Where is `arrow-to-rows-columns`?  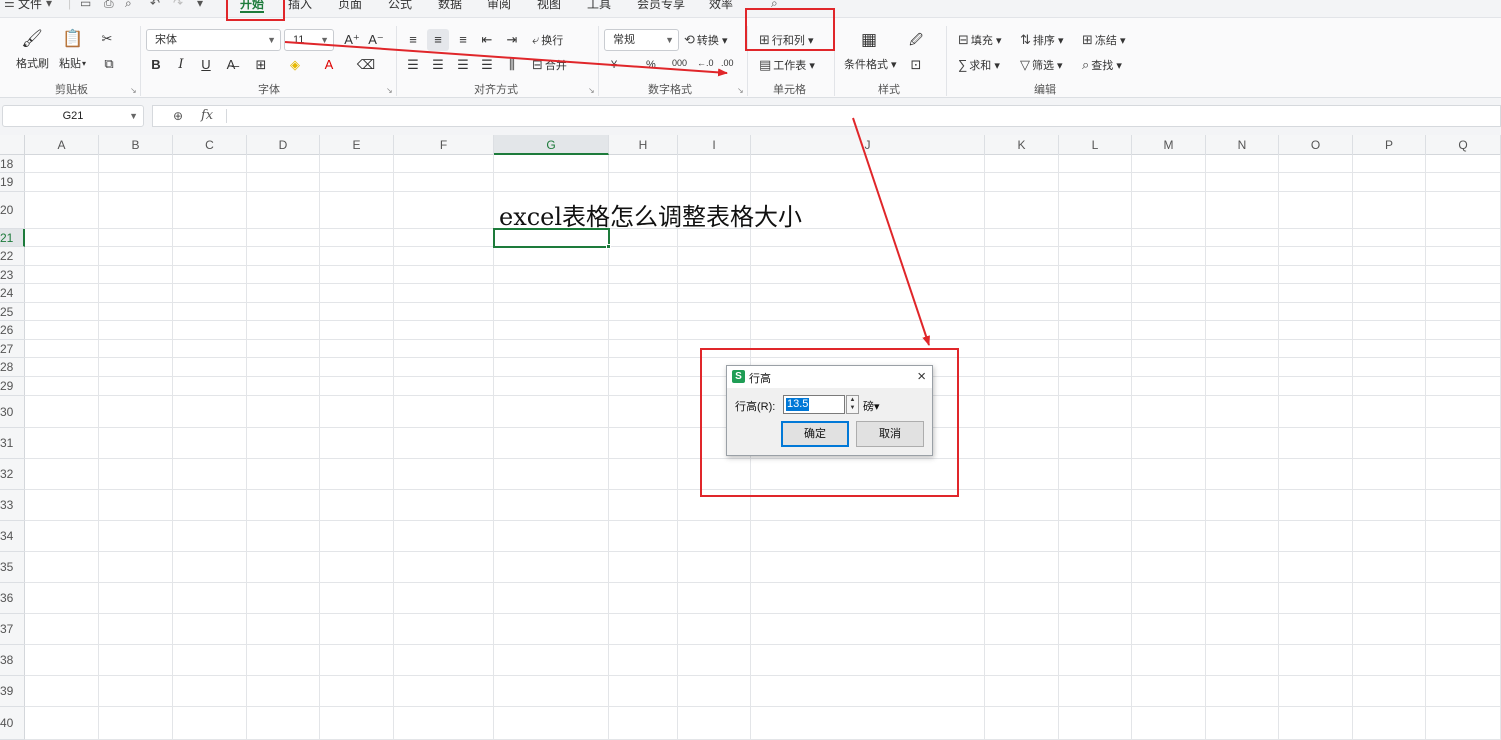
arrow-to-rows-columns is located at coordinates (506, 59).